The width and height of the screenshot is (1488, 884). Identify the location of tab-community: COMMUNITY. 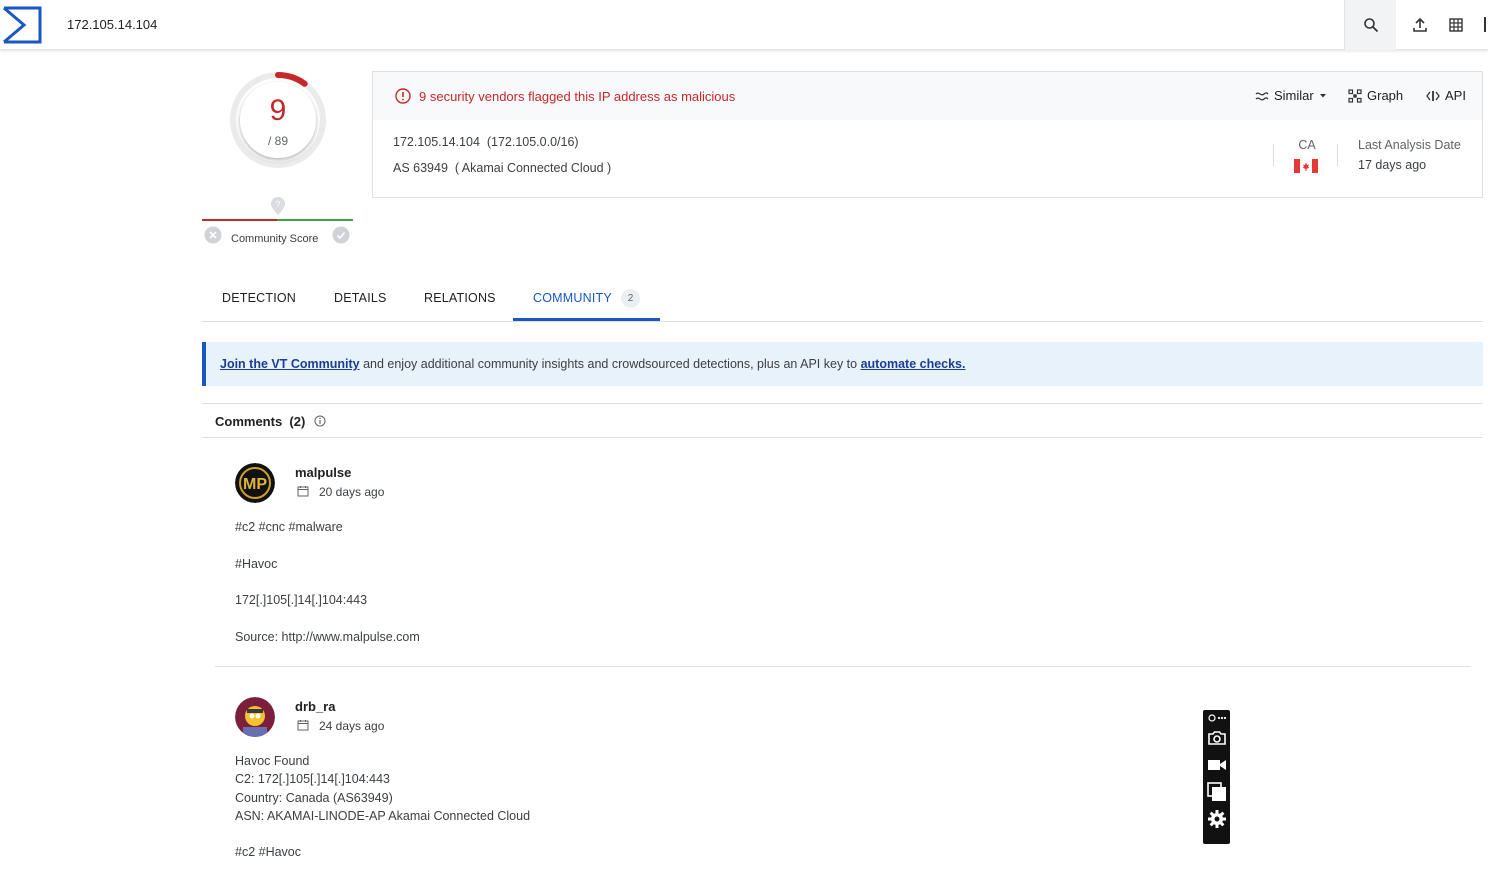
(572, 298).